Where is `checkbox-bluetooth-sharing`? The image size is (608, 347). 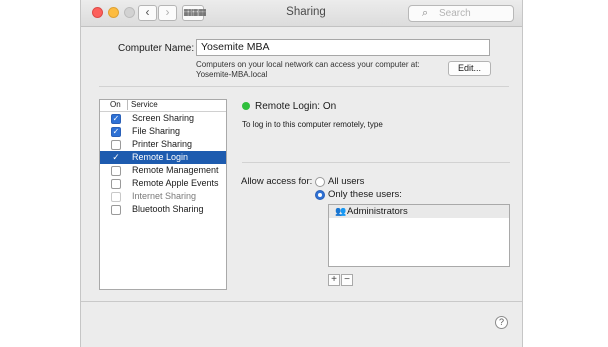
checkbox-bluetooth-sharing is located at coordinates (116, 210).